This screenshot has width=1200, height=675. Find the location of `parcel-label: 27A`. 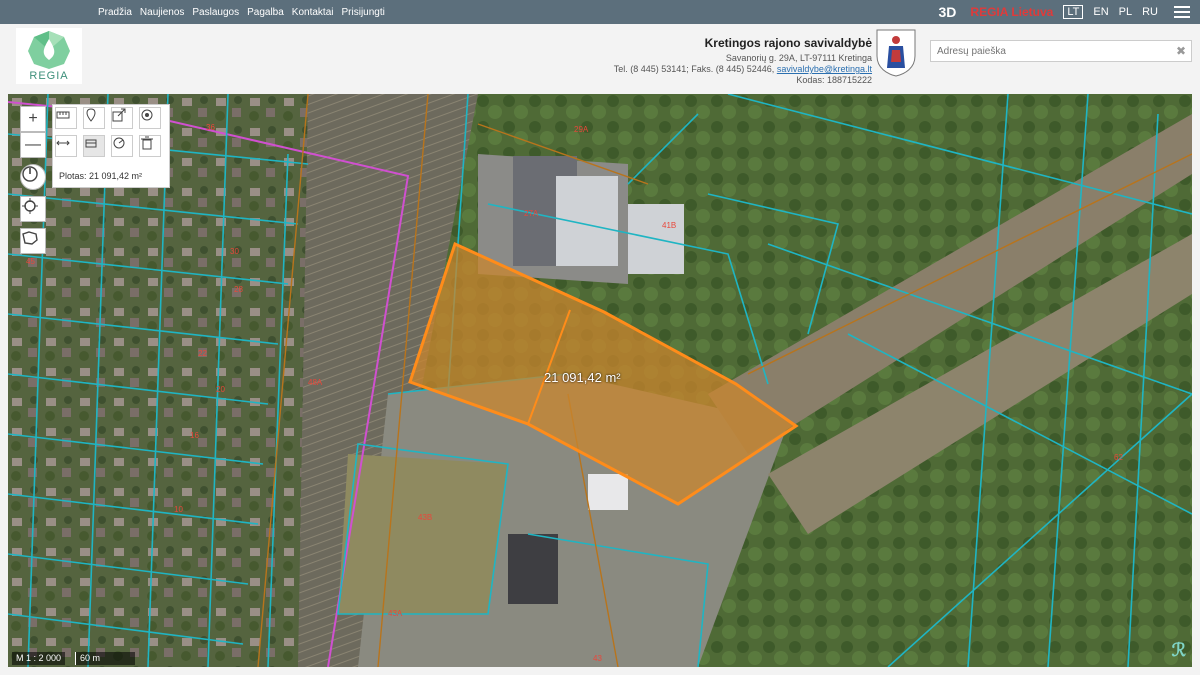

parcel-label: 27A is located at coordinates (531, 213).